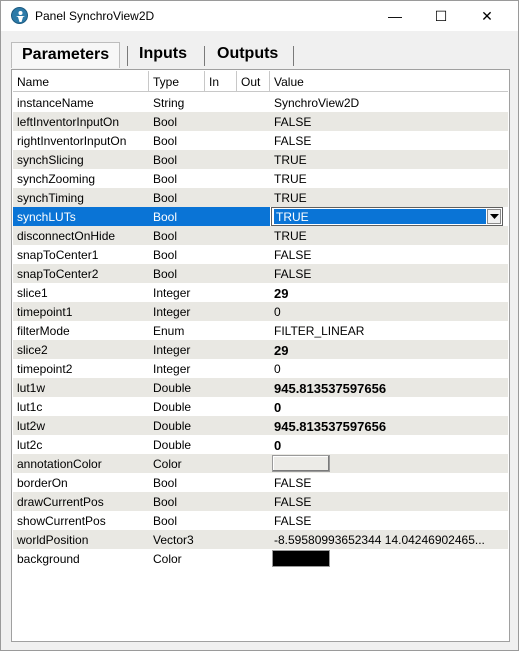 Image resolution: width=519 pixels, height=651 pixels. Describe the element at coordinates (56, 179) in the screenshot. I see `param-name: synchZooming` at that location.